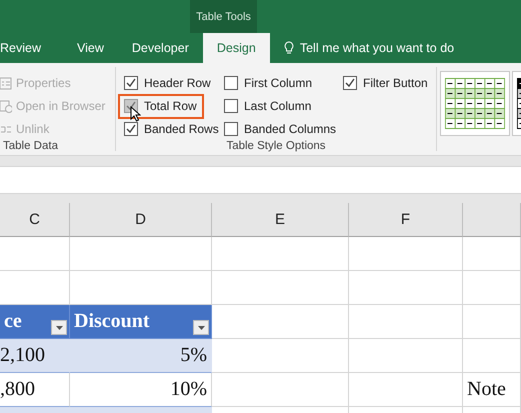  Describe the element at coordinates (35, 322) in the screenshot. I see `table-header-cell: ce` at that location.